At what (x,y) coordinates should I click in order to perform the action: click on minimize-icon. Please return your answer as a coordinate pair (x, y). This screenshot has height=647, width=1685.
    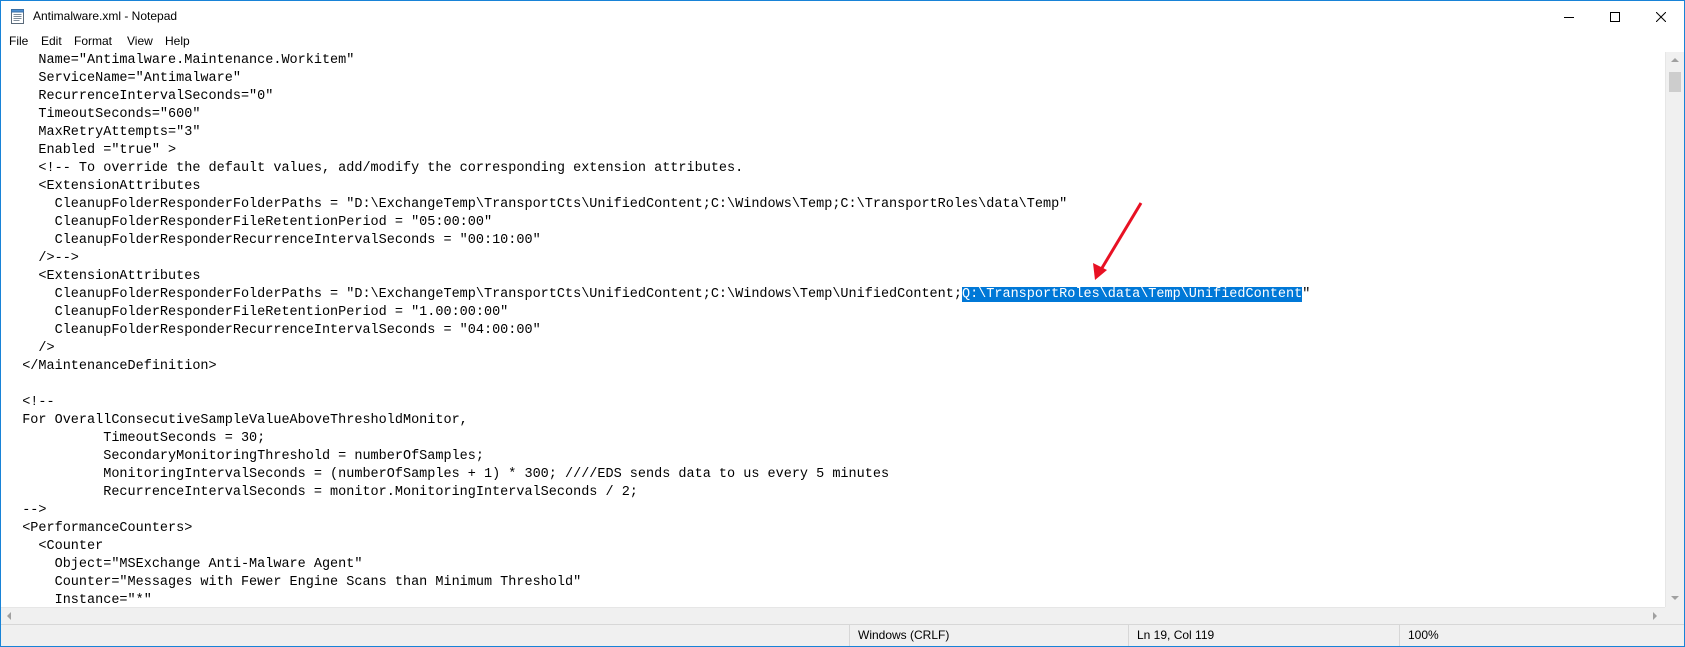
    Looking at the image, I should click on (1569, 17).